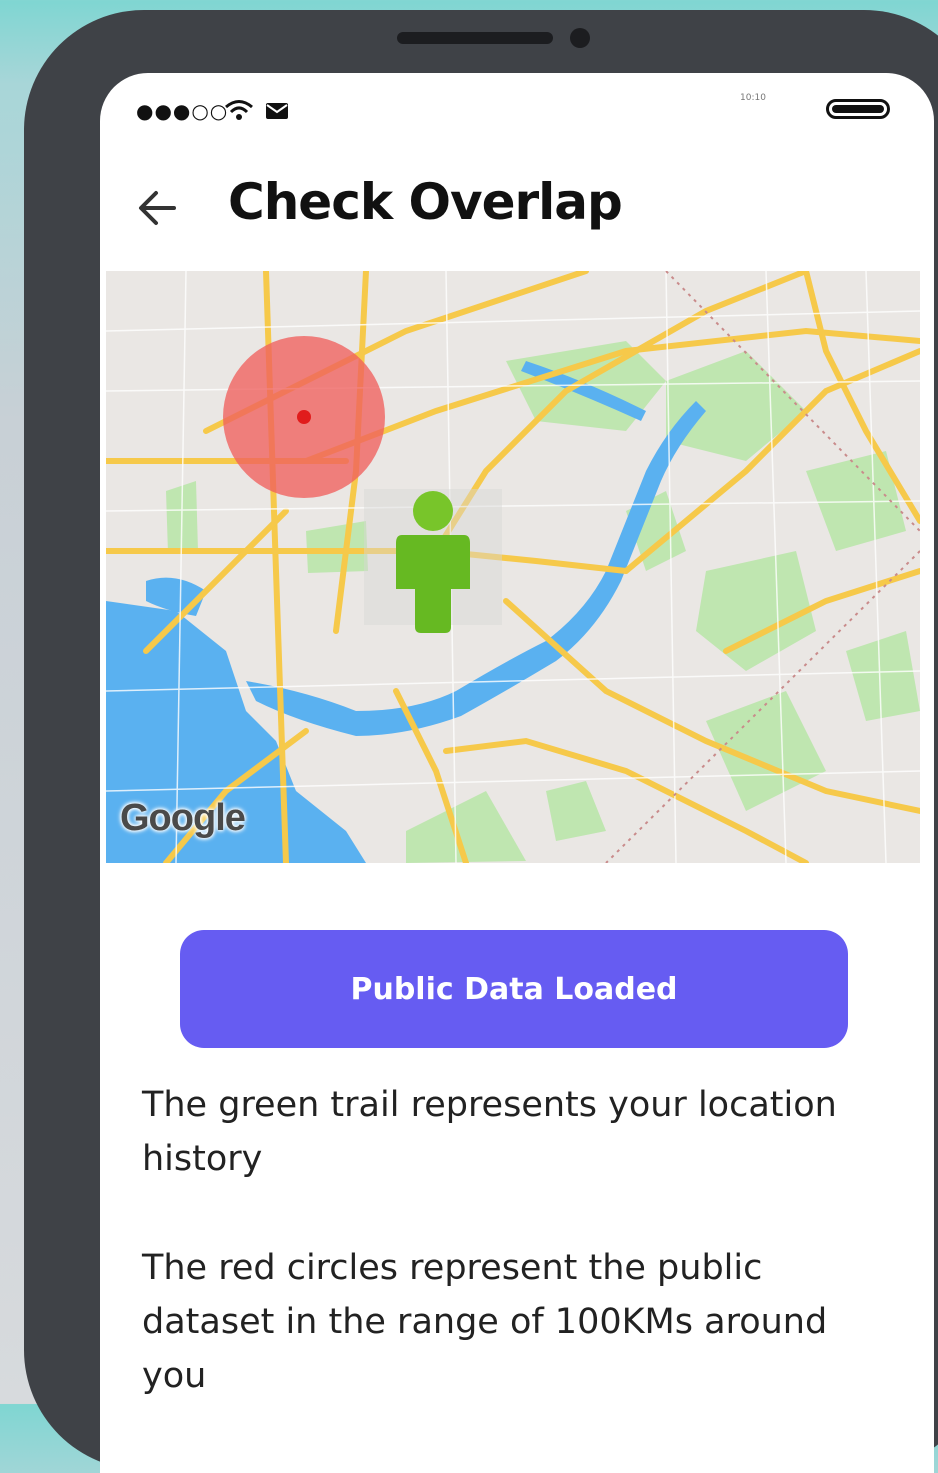  What do you see at coordinates (183, 818) in the screenshot?
I see `google-logo: Google` at bounding box center [183, 818].